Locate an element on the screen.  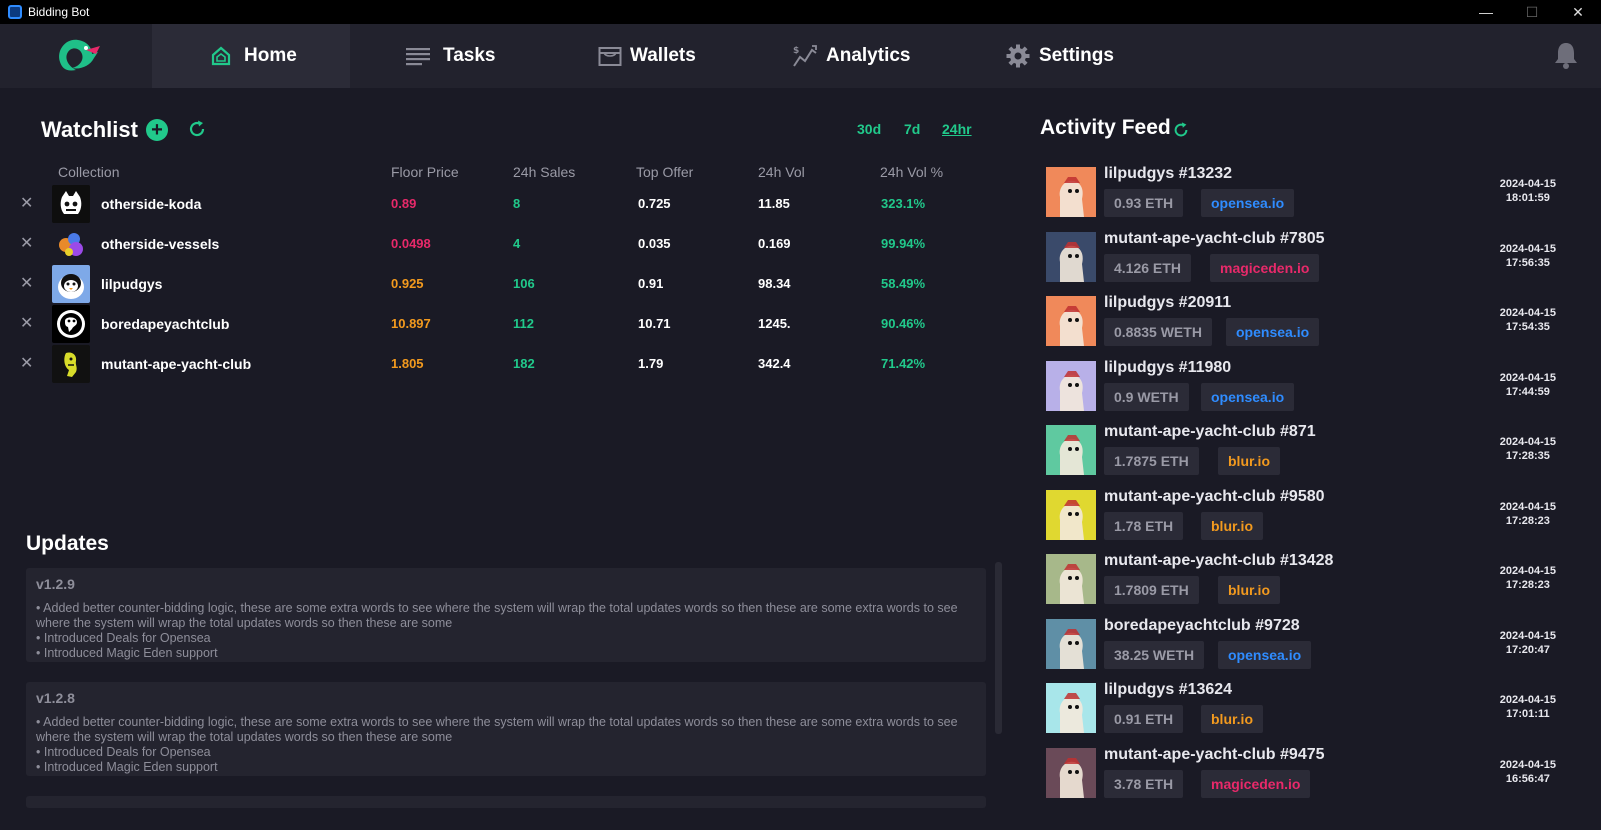
watchlist-title: Watchlist is located at coordinates (89, 129).